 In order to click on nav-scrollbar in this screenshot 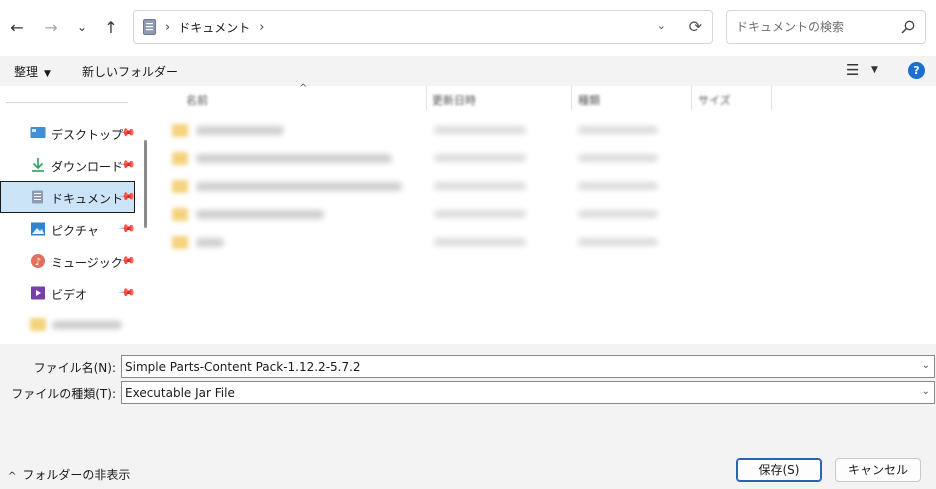, I will do `click(145, 184)`.